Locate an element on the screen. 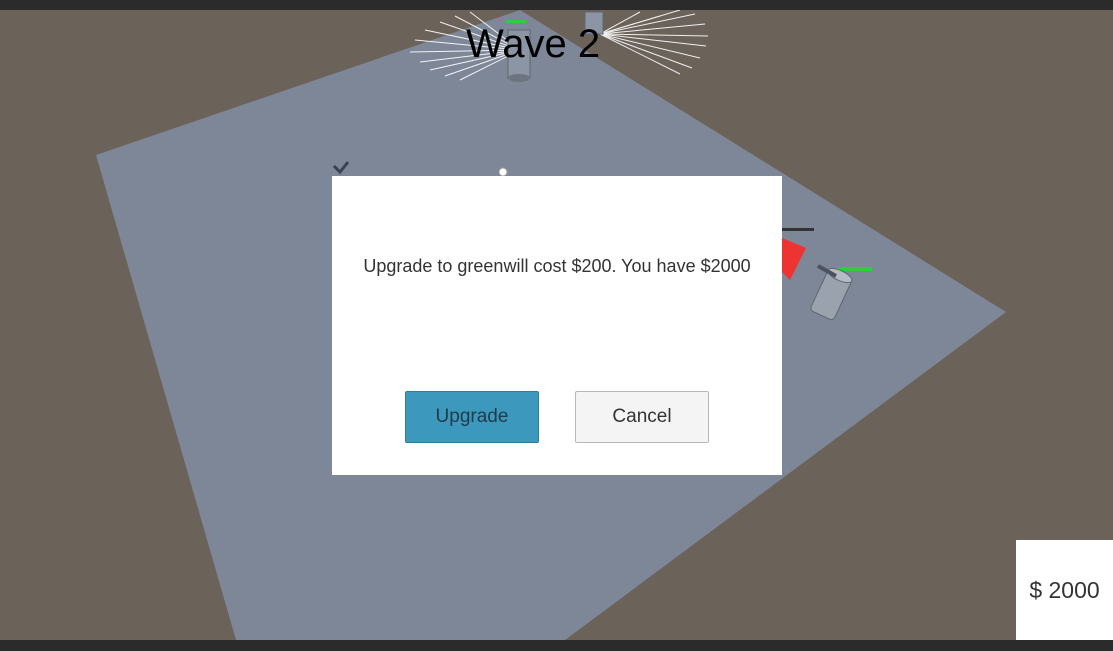 The height and width of the screenshot is (651, 1113). wave-title: Wave 2 is located at coordinates (533, 44).